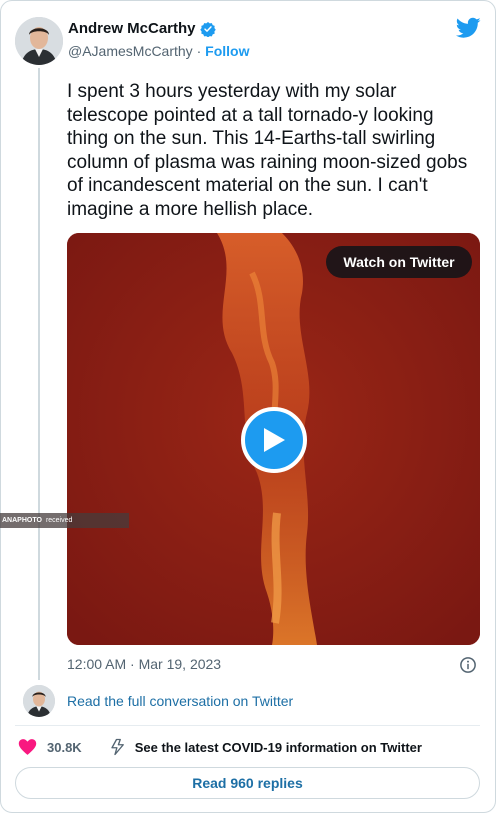 The width and height of the screenshot is (496, 813). I want to click on avatar-small-image, so click(39, 701).